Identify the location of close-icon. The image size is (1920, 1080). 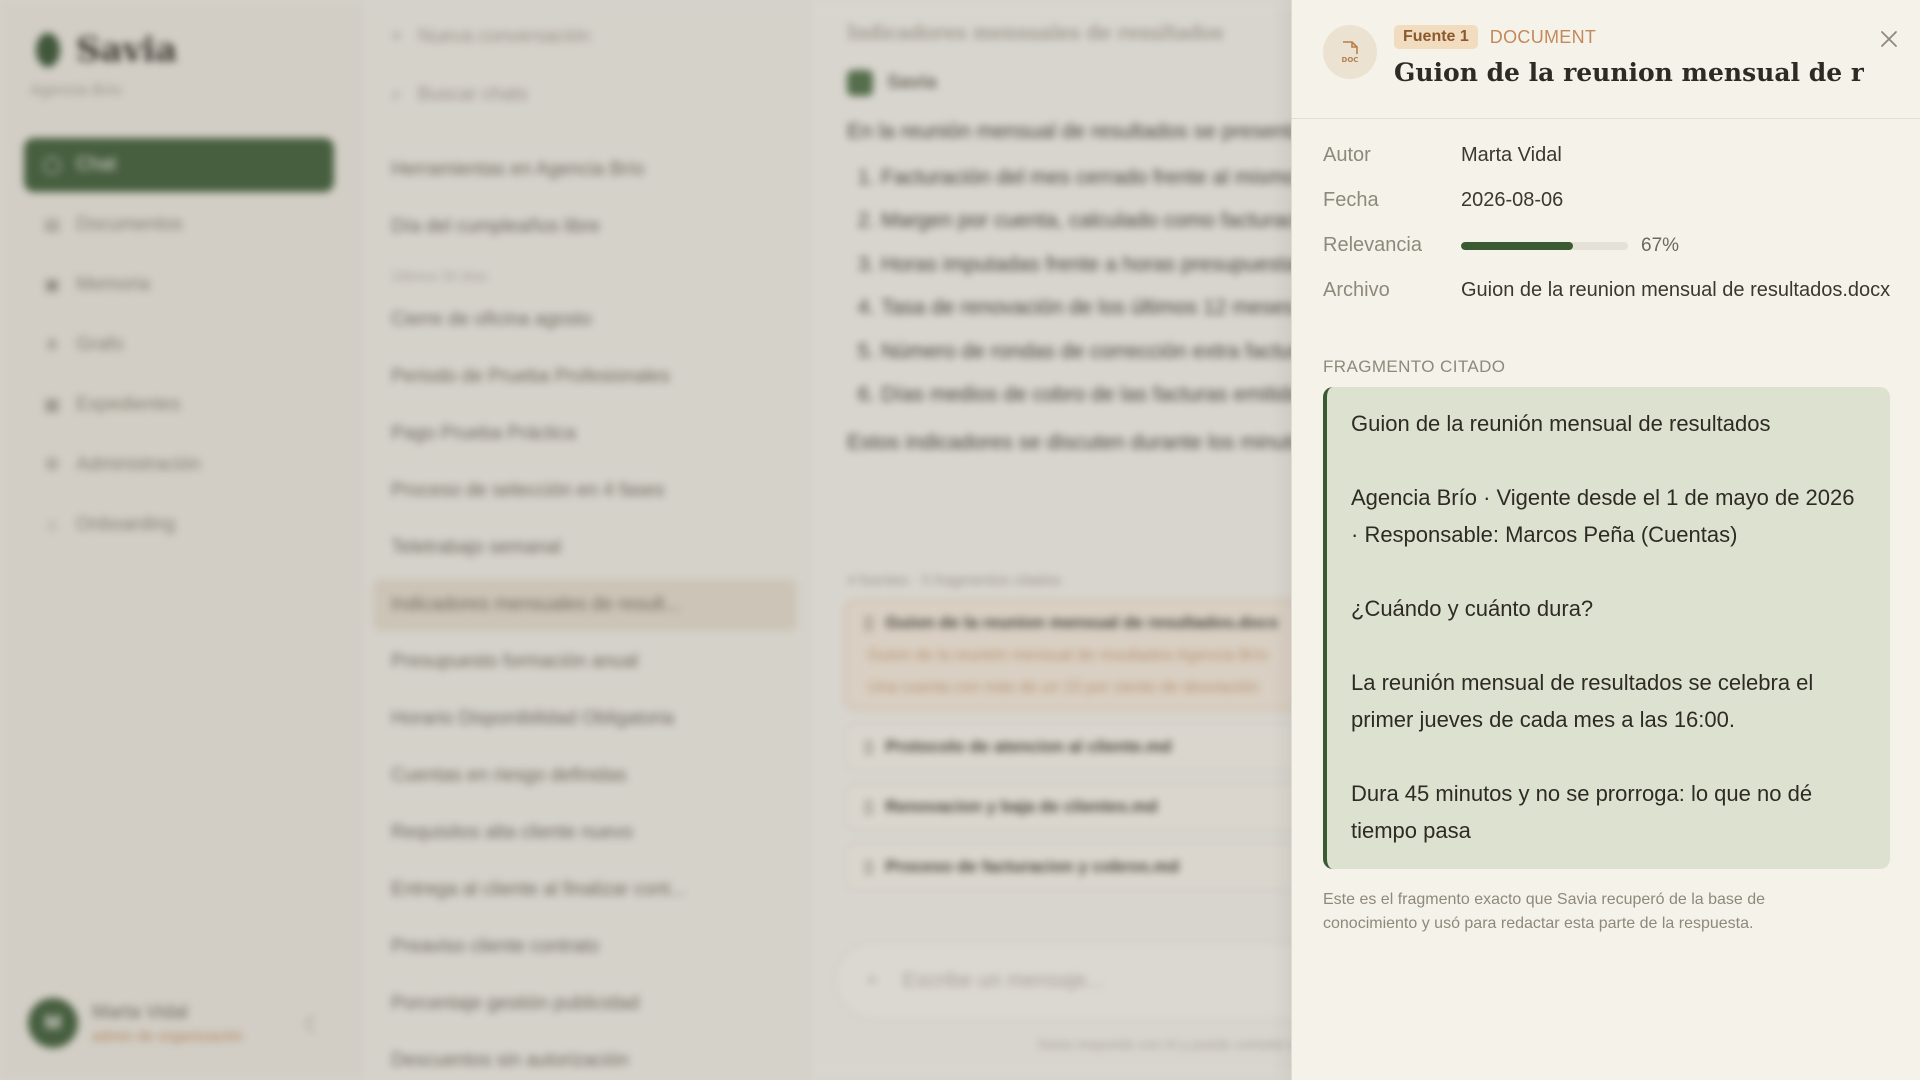
(1889, 39).